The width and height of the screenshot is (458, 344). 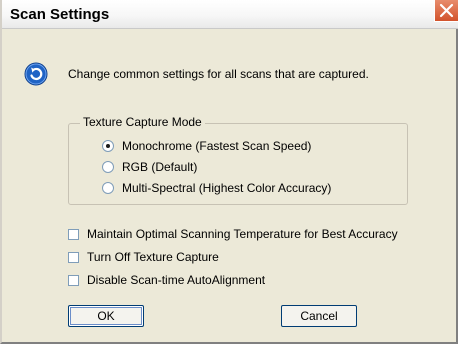 I want to click on refresh-icon, so click(x=36, y=74).